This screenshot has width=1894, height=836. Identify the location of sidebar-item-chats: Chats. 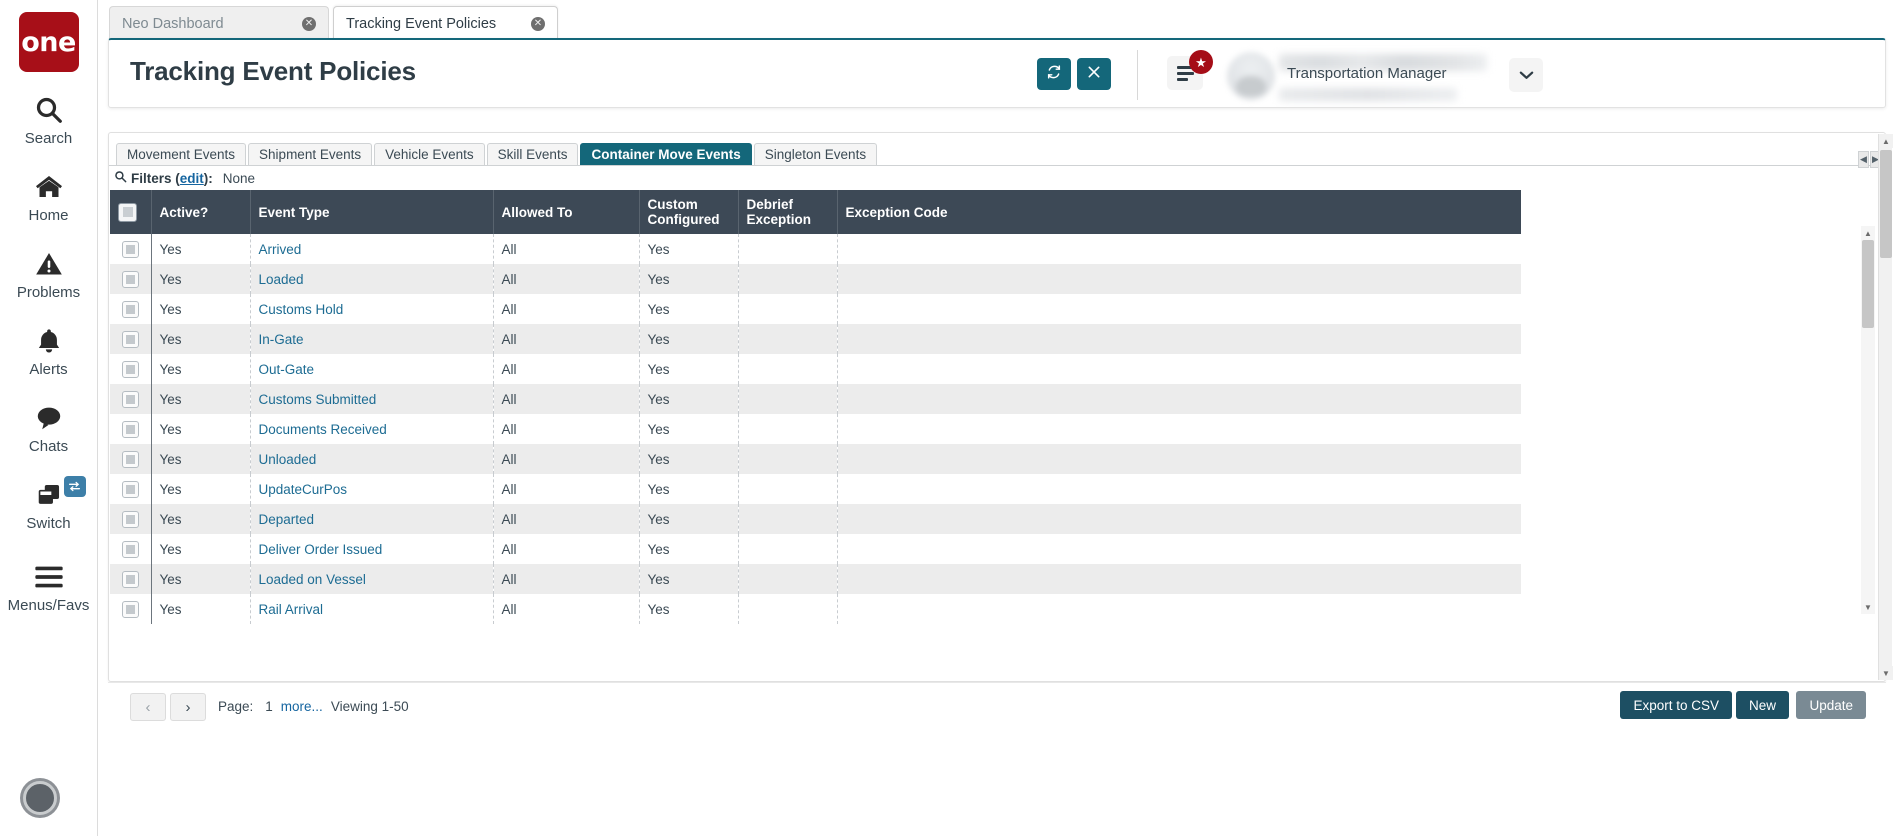
(49, 428).